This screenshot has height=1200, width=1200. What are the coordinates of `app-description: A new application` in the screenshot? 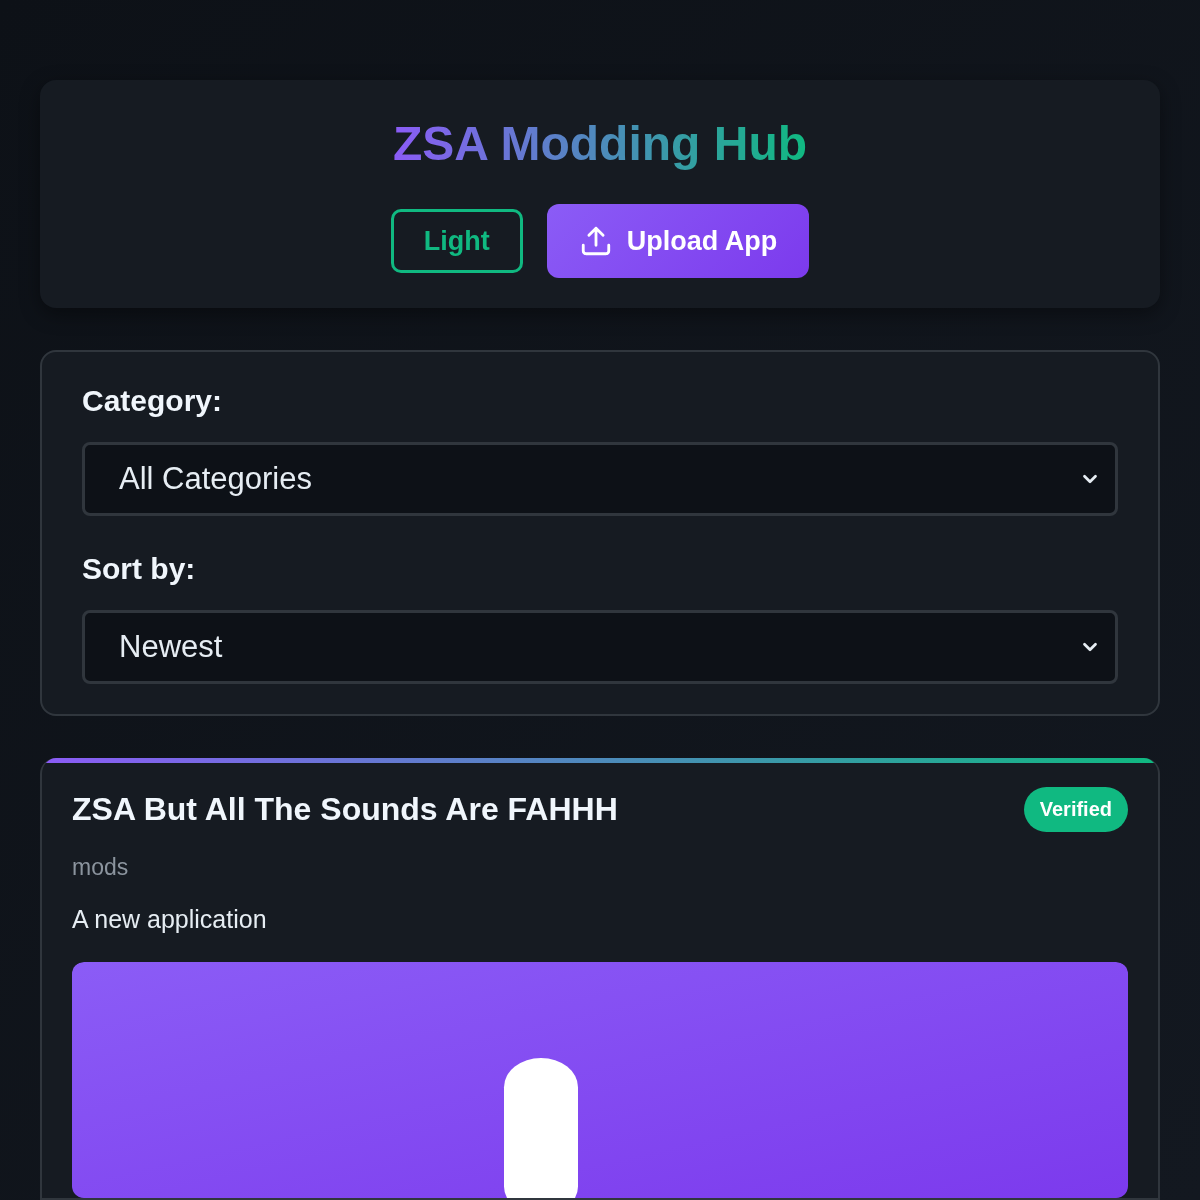 It's located at (170, 919).